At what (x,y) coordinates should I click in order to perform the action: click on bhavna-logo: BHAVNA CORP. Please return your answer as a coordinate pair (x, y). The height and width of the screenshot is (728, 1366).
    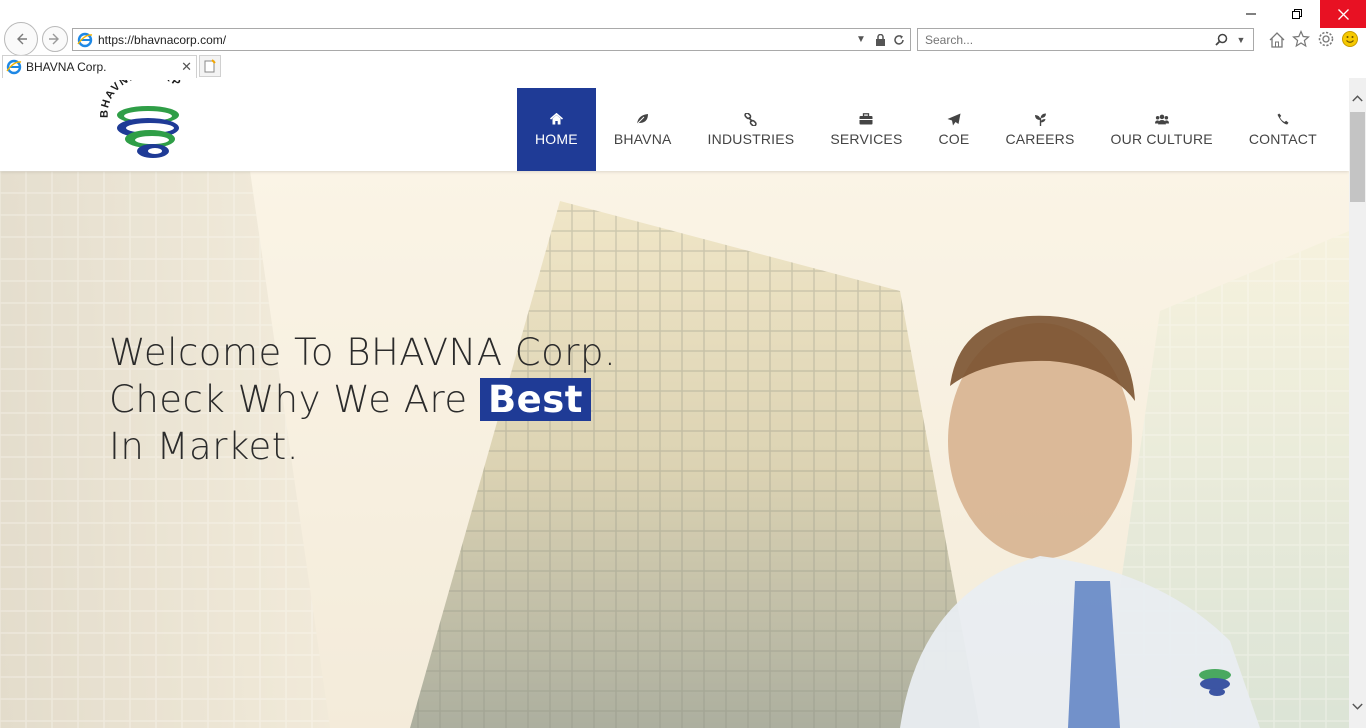
    Looking at the image, I should click on (148, 121).